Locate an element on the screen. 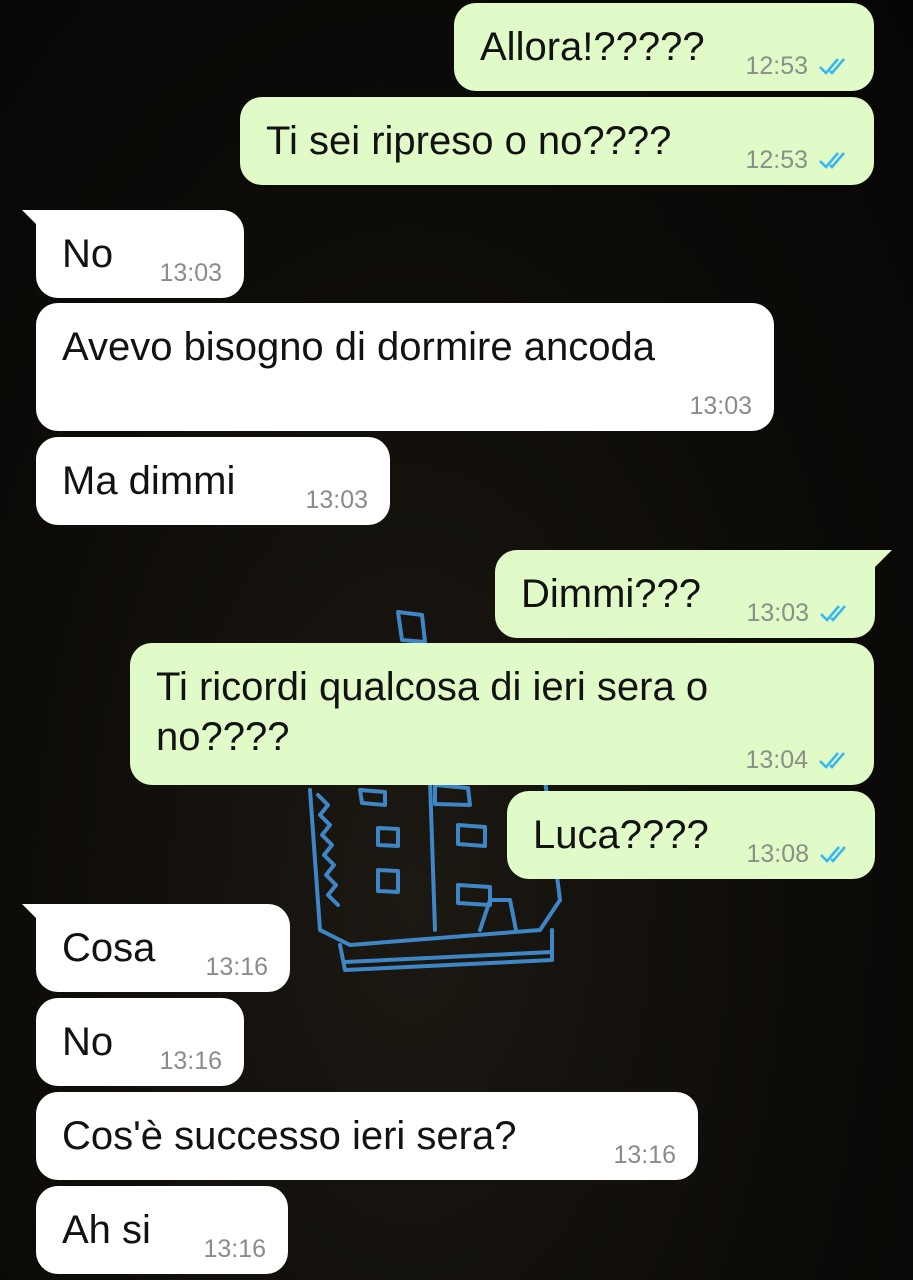 The image size is (913, 1280). message-text: Ah si is located at coordinates (106, 1230).